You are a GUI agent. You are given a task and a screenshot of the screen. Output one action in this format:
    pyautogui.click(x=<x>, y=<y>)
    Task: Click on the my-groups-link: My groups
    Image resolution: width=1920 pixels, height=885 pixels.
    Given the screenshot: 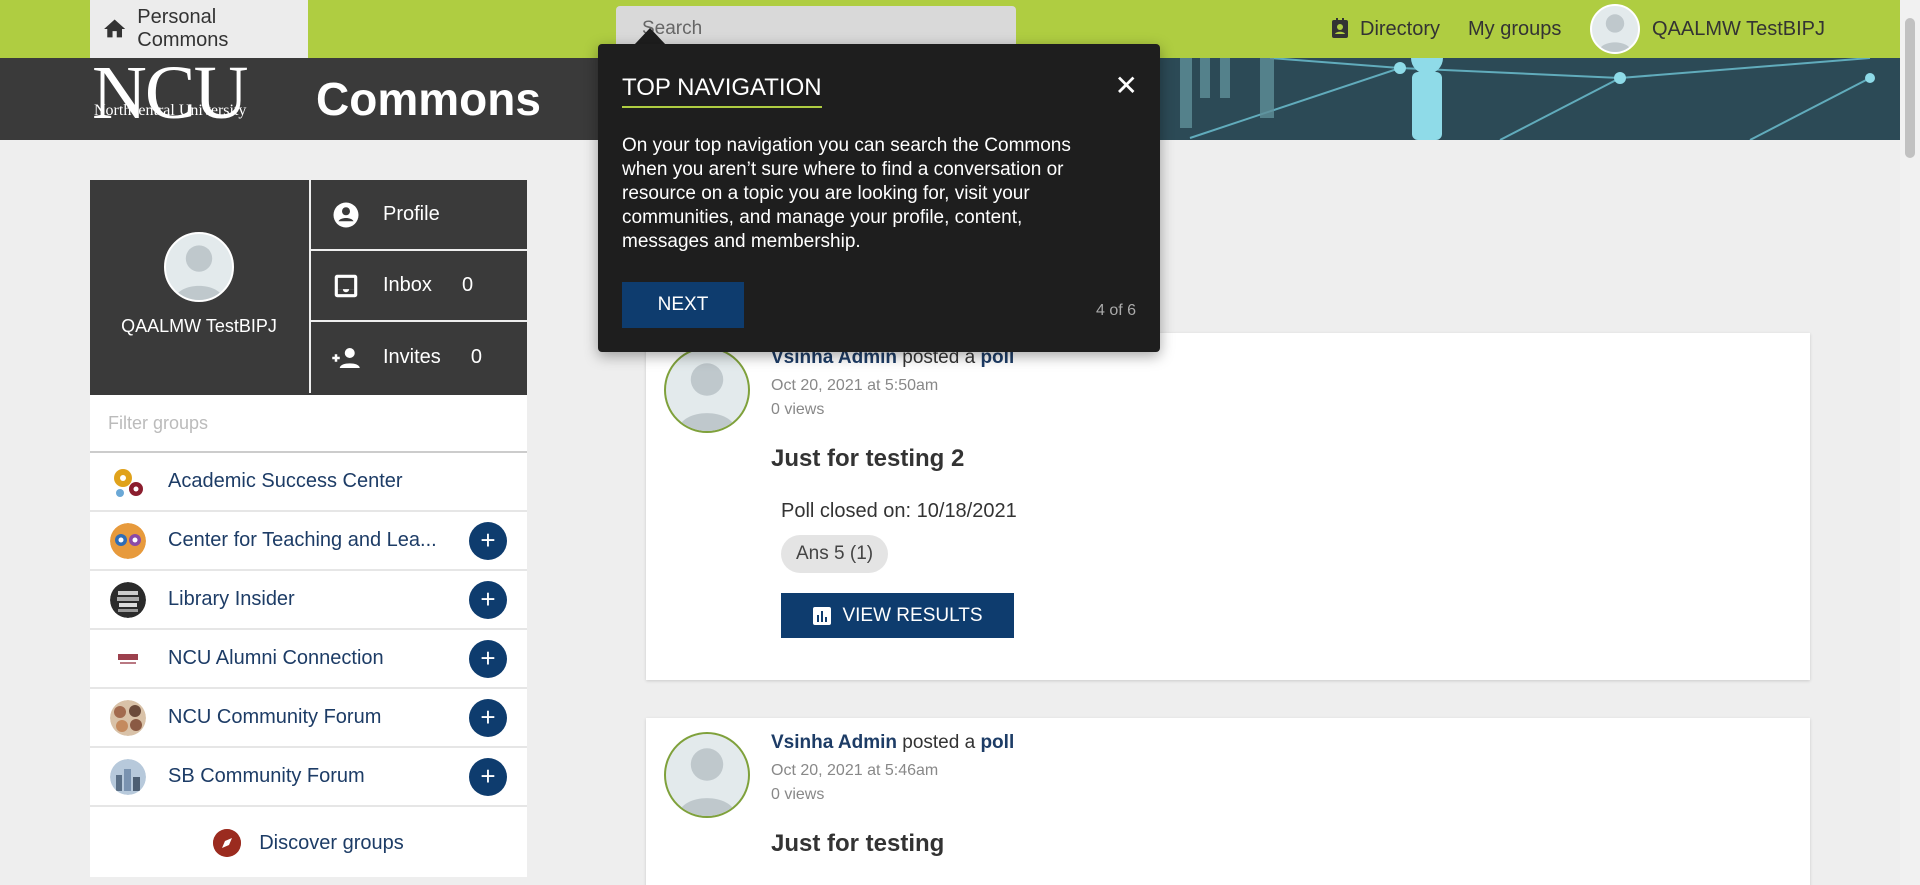 What is the action you would take?
    pyautogui.click(x=1514, y=29)
    